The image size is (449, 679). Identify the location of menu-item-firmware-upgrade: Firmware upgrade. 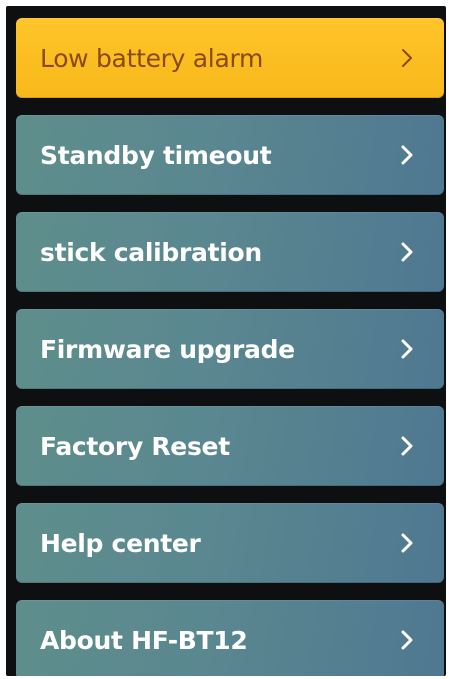
(230, 349).